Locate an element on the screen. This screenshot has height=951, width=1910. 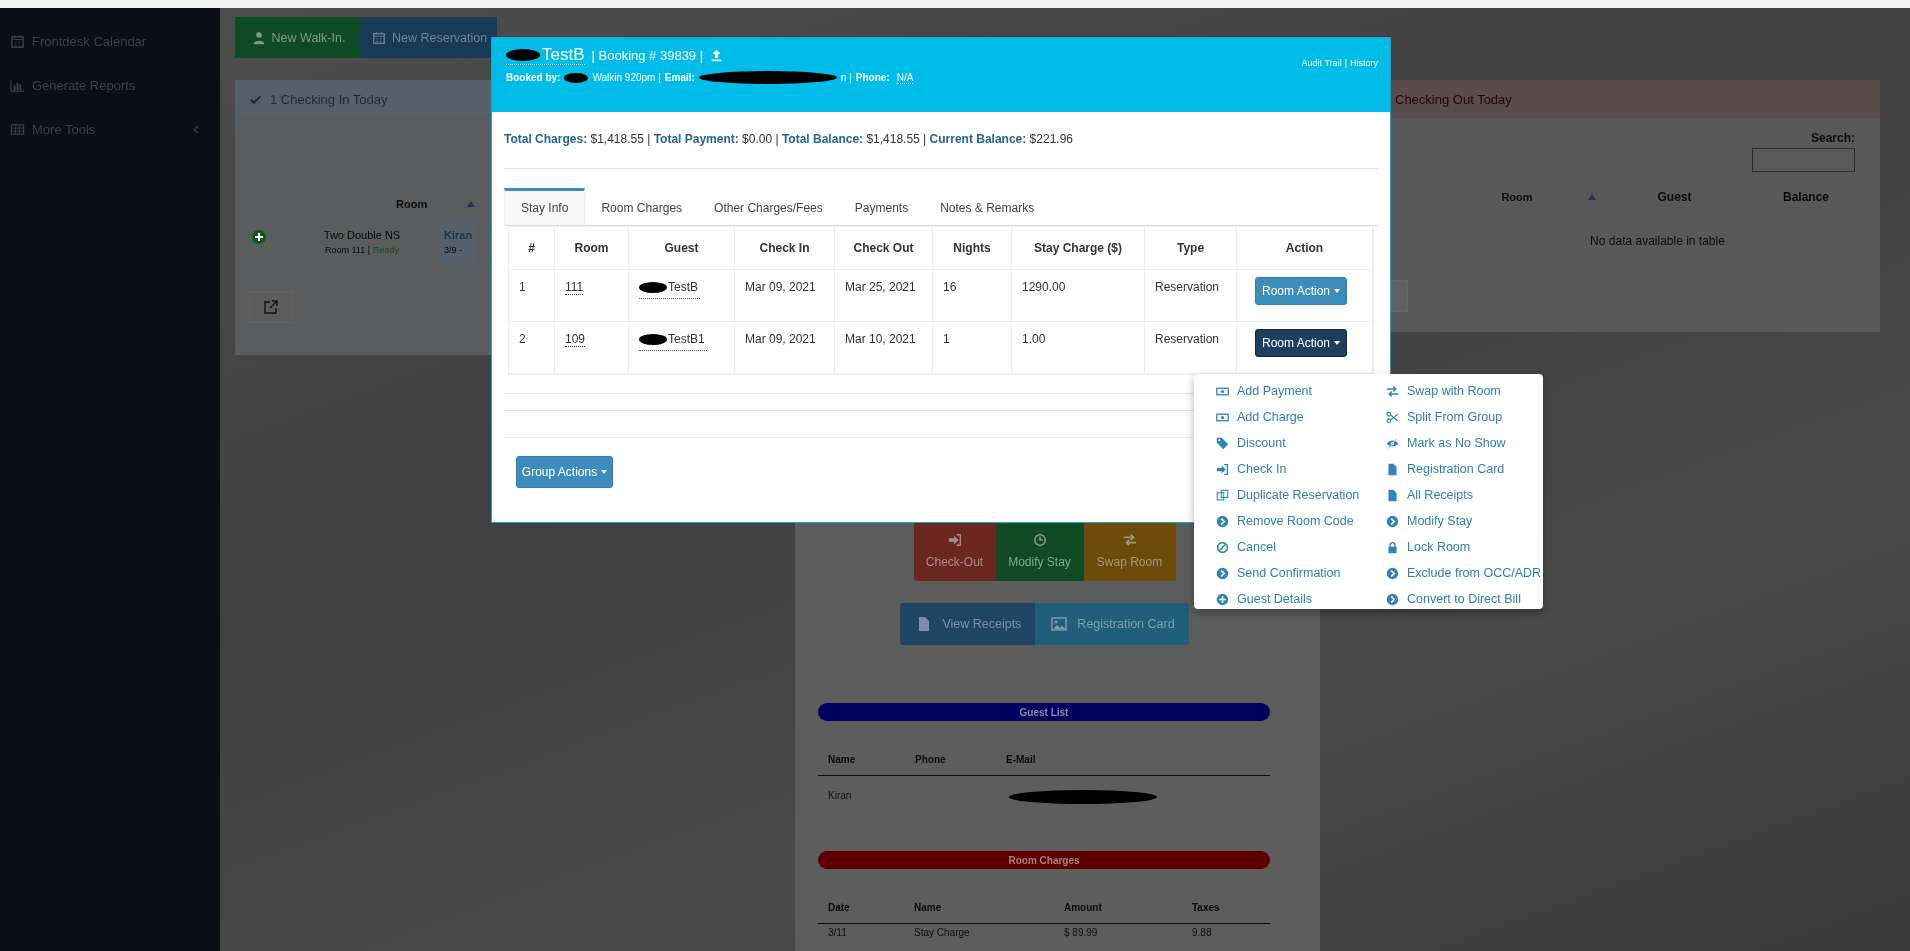
menu-item: Convert to Direct Bill is located at coordinates (1460, 599).